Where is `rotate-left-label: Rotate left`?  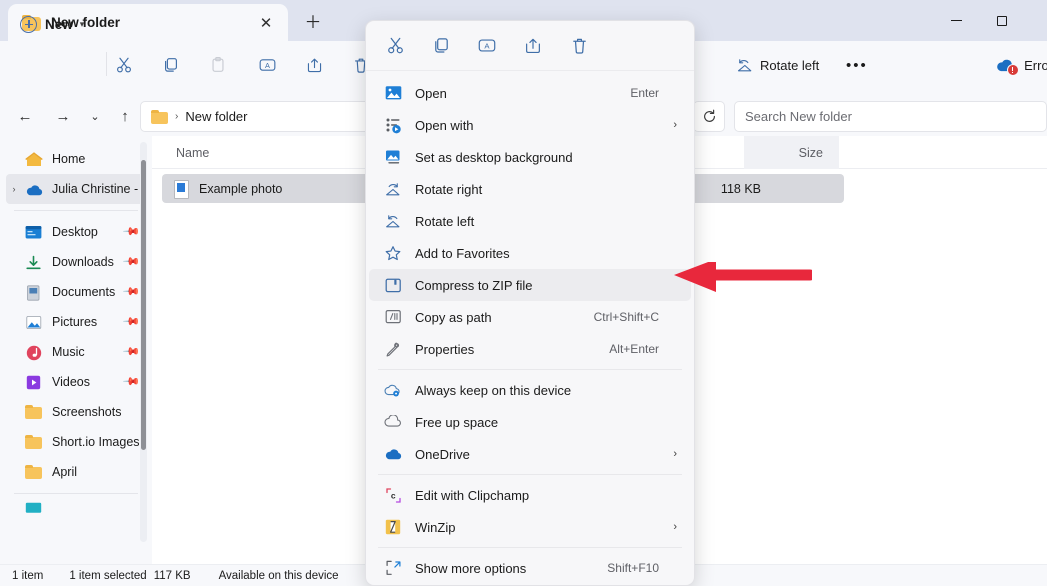
rotate-left-label: Rotate left is located at coordinates (790, 65).